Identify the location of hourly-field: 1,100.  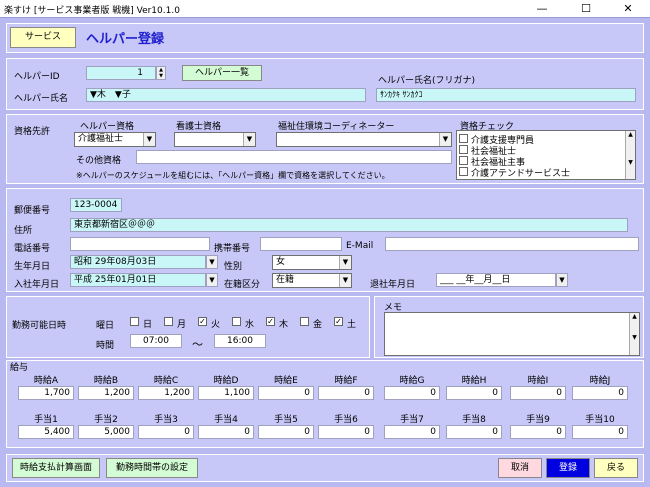
(226, 393).